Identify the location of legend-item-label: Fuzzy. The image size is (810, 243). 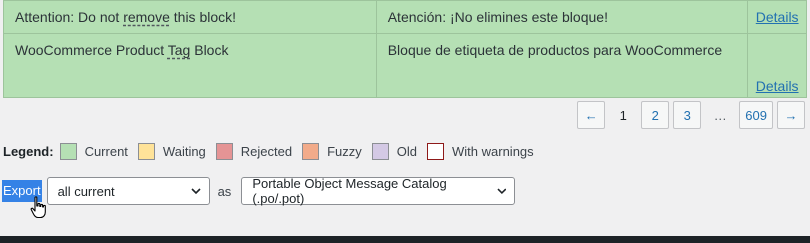
(344, 151).